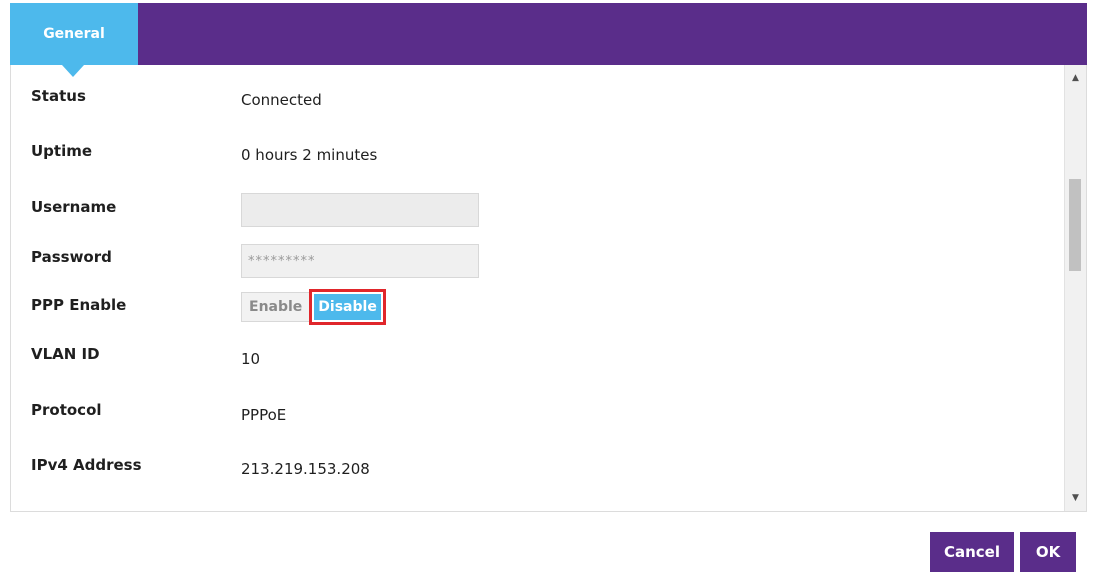  I want to click on password-field, so click(360, 261).